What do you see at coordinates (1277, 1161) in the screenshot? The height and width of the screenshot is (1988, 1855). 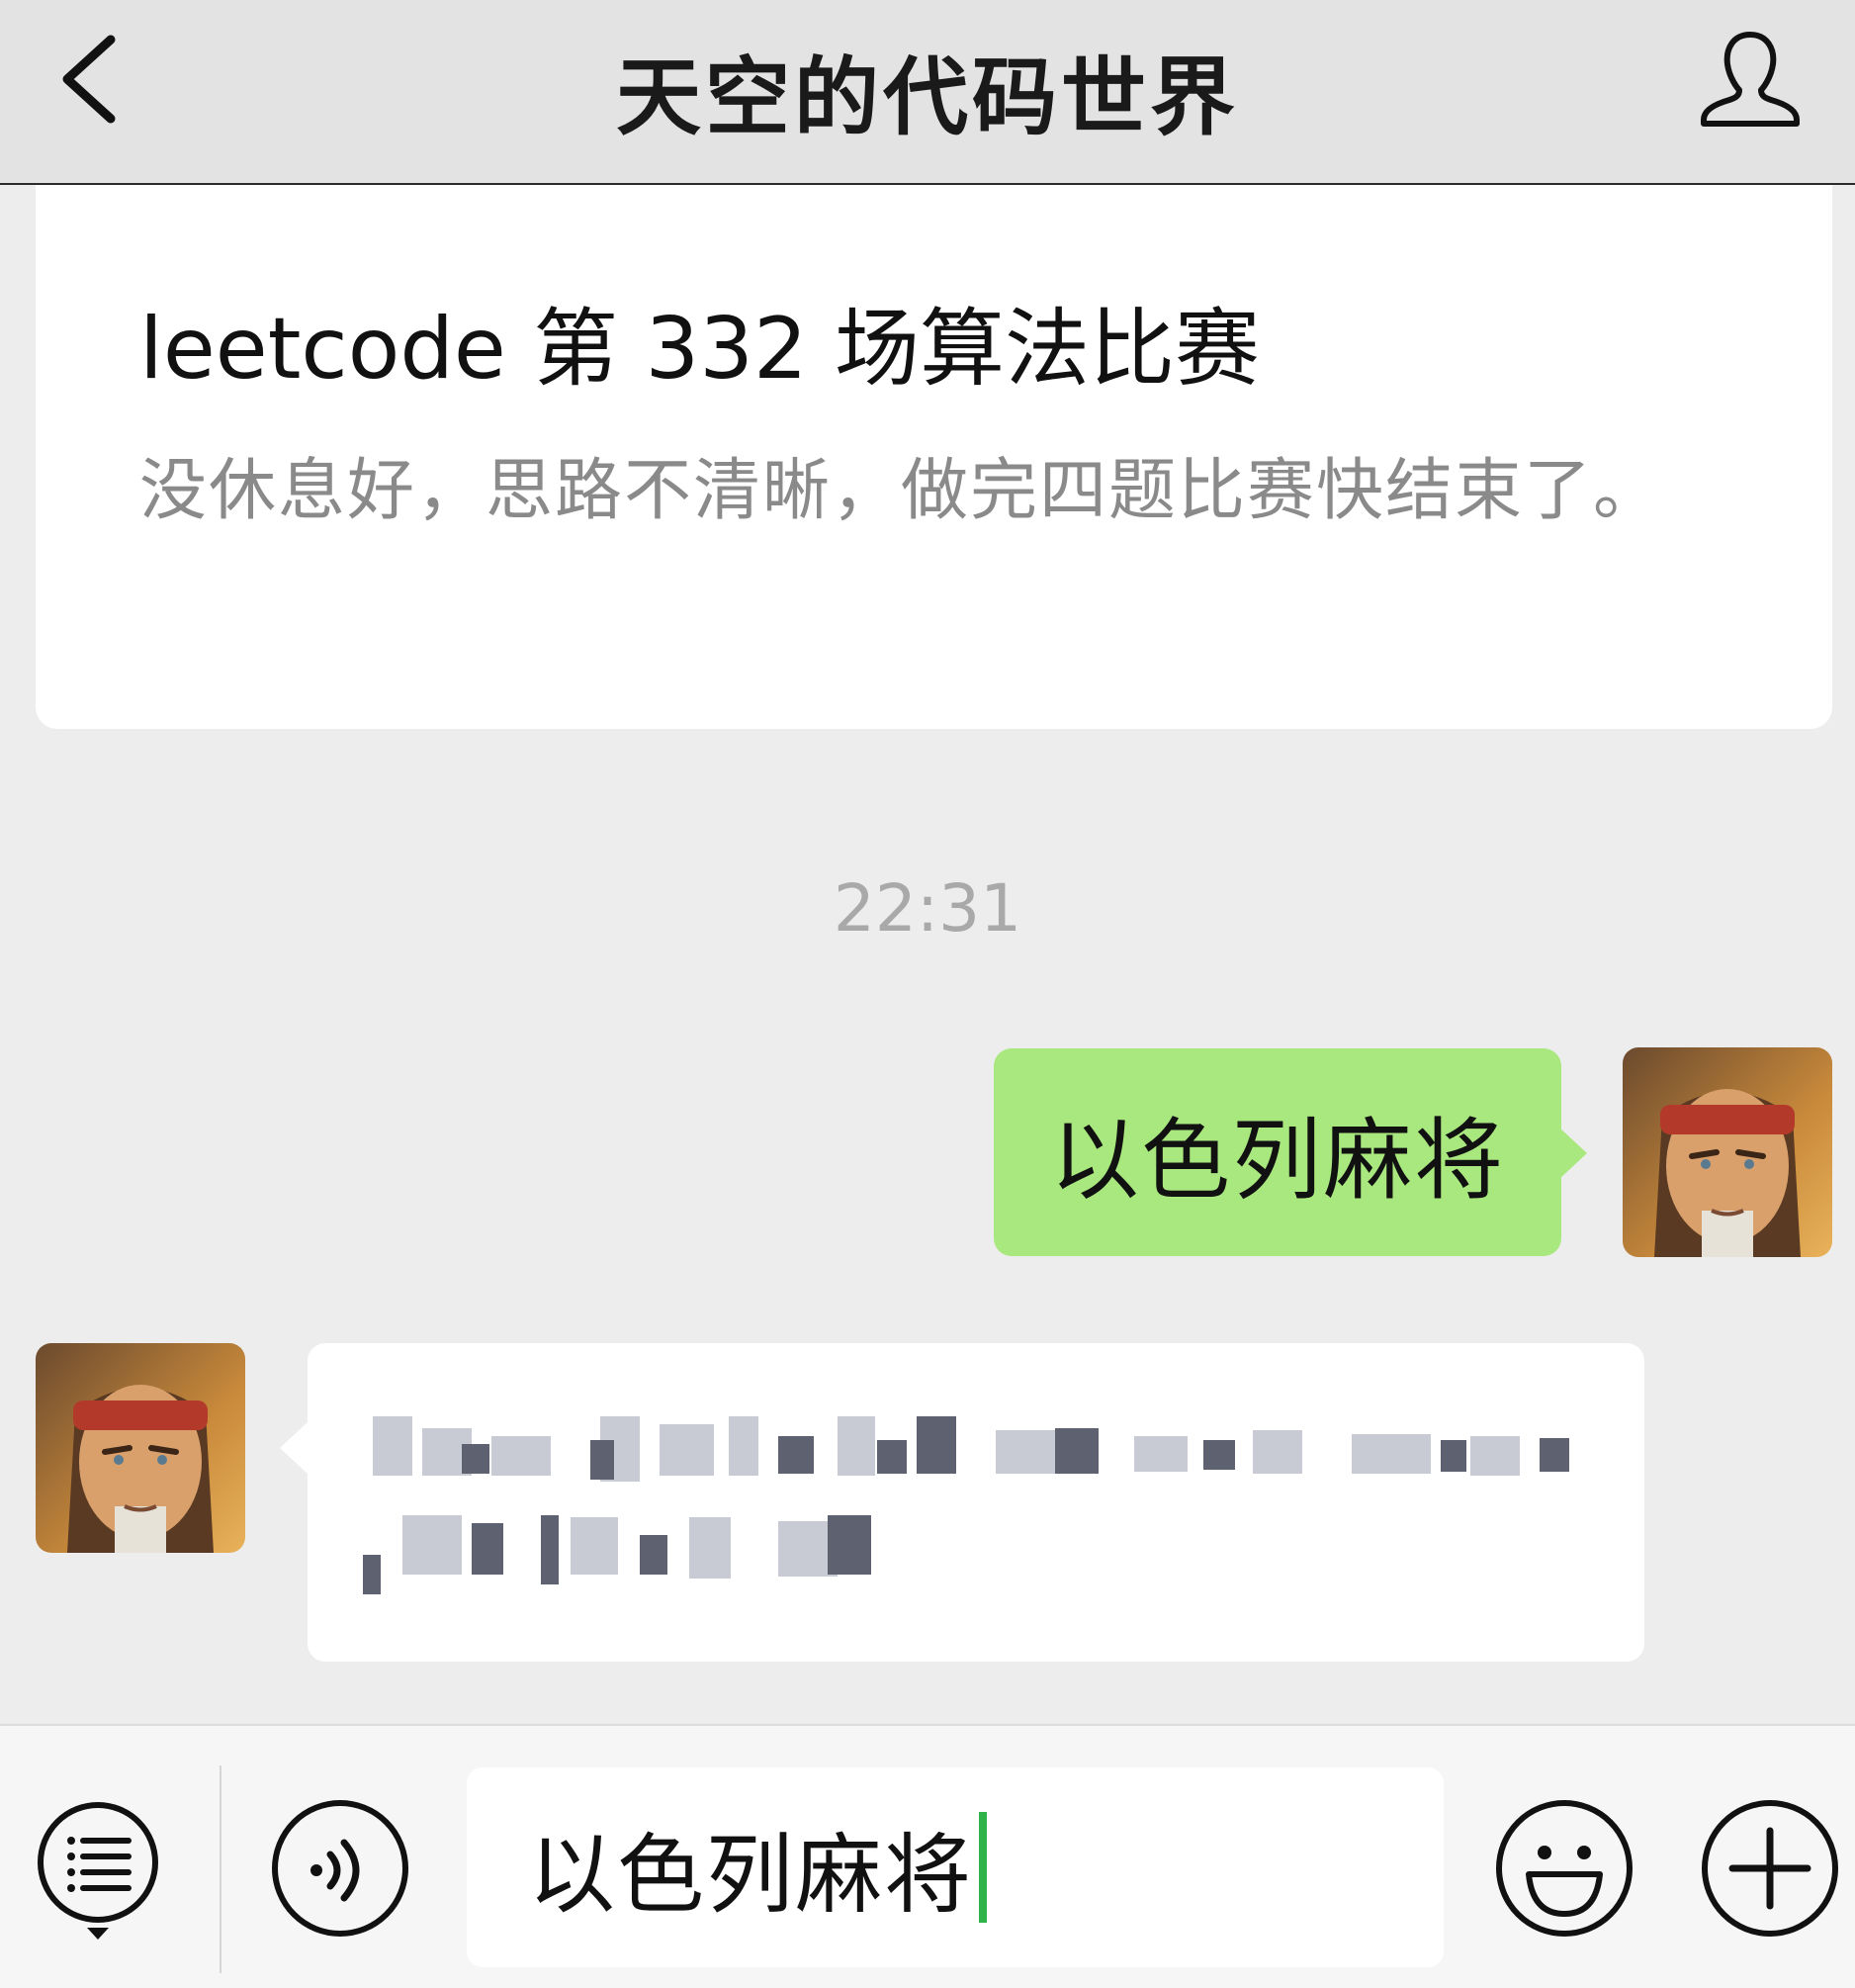 I see `outgoing-message-text: 以色列麻将` at bounding box center [1277, 1161].